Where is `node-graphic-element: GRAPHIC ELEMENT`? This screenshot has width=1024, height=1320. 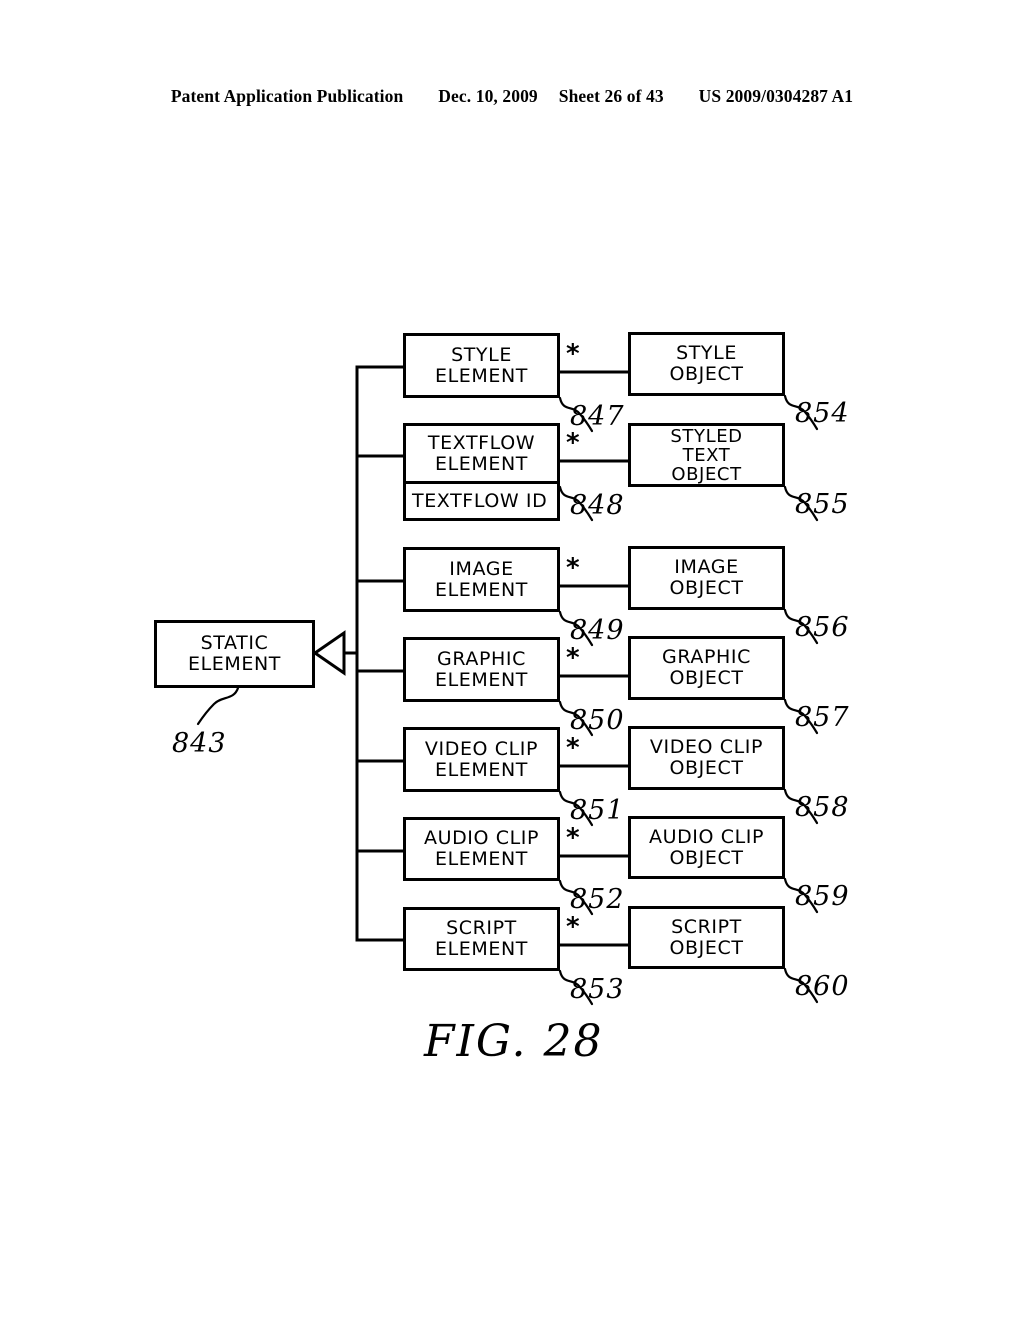 node-graphic-element: GRAPHIC ELEMENT is located at coordinates (481, 669).